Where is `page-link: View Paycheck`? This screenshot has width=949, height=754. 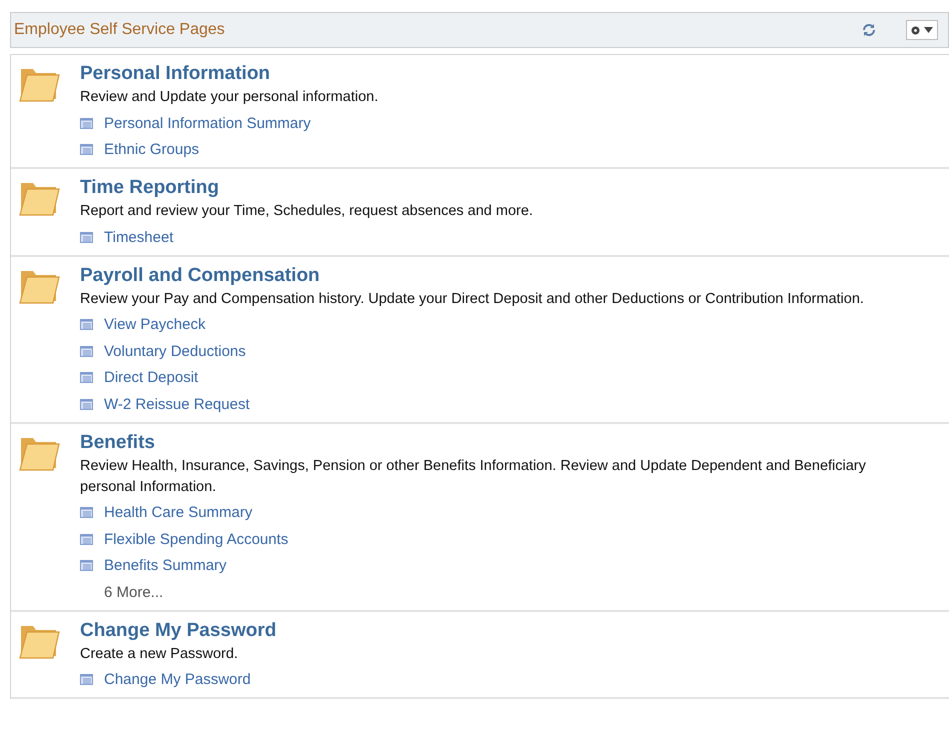 page-link: View Paycheck is located at coordinates (155, 325).